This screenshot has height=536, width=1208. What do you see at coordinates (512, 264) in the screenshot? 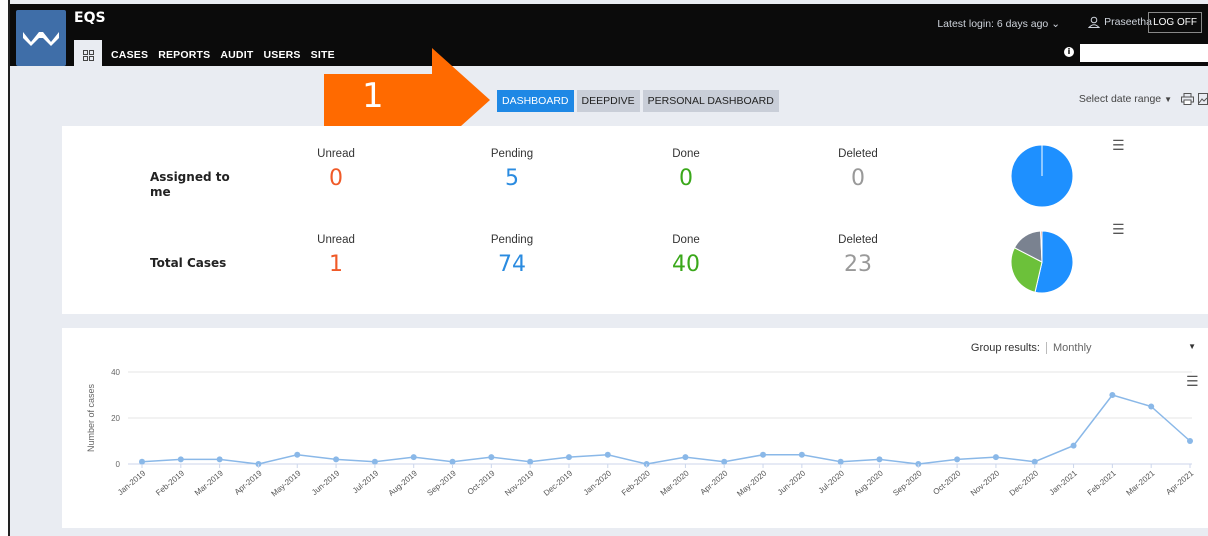
I see `total-pending-value: 74` at bounding box center [512, 264].